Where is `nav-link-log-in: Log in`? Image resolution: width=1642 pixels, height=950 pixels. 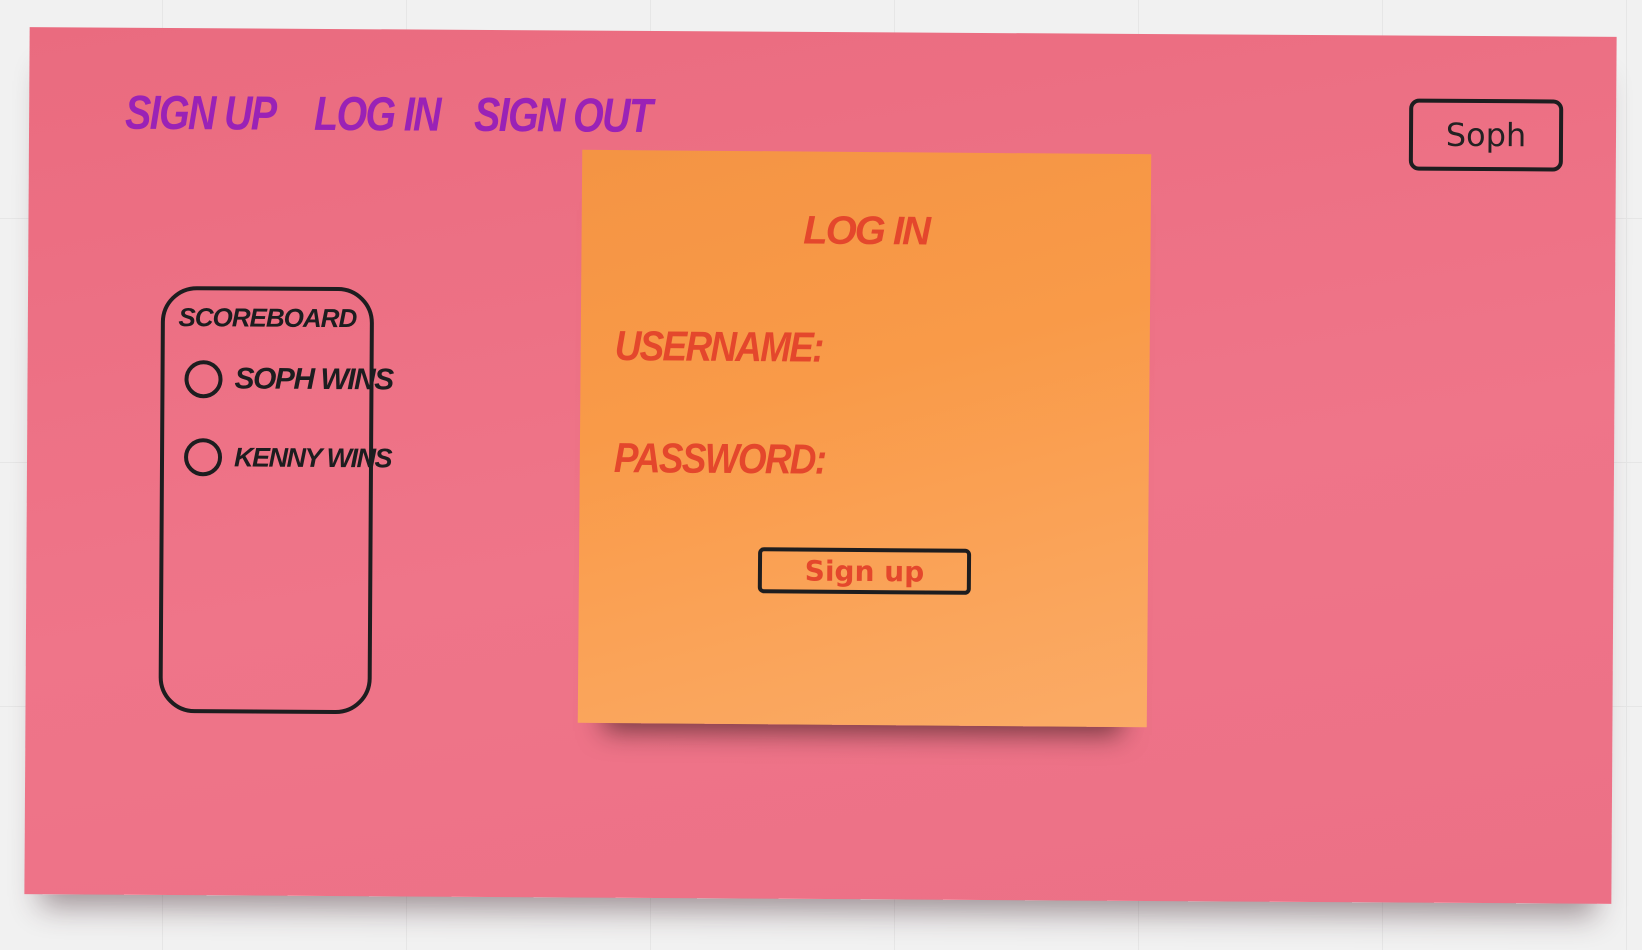
nav-link-log-in: Log in is located at coordinates (377, 115).